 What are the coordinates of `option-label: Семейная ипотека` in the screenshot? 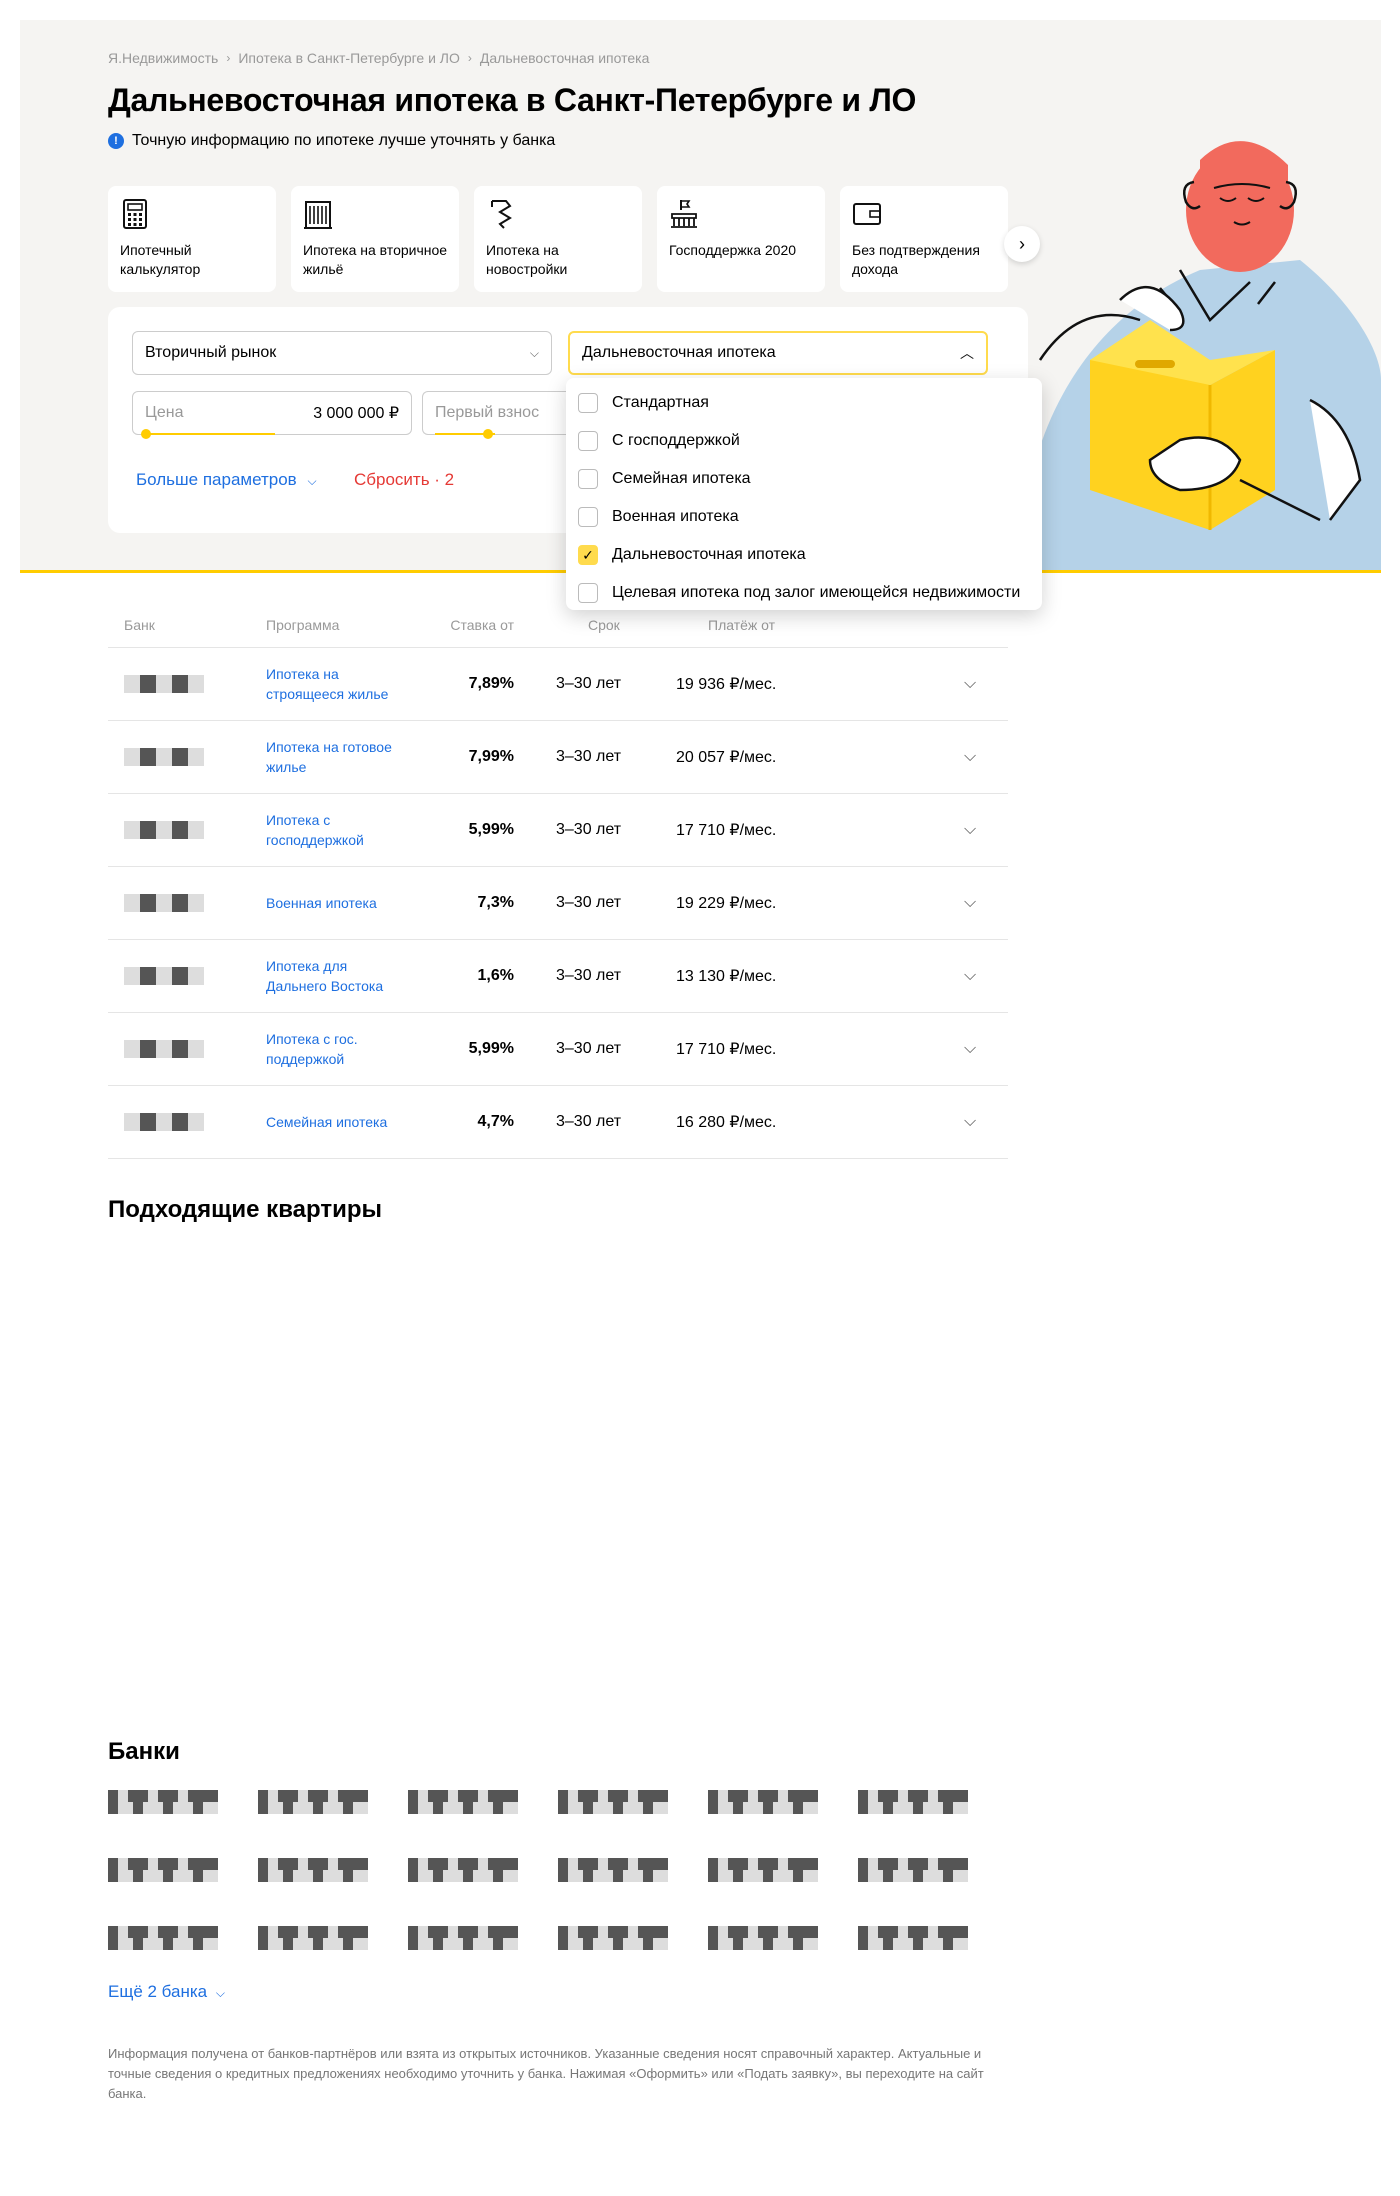 It's located at (681, 478).